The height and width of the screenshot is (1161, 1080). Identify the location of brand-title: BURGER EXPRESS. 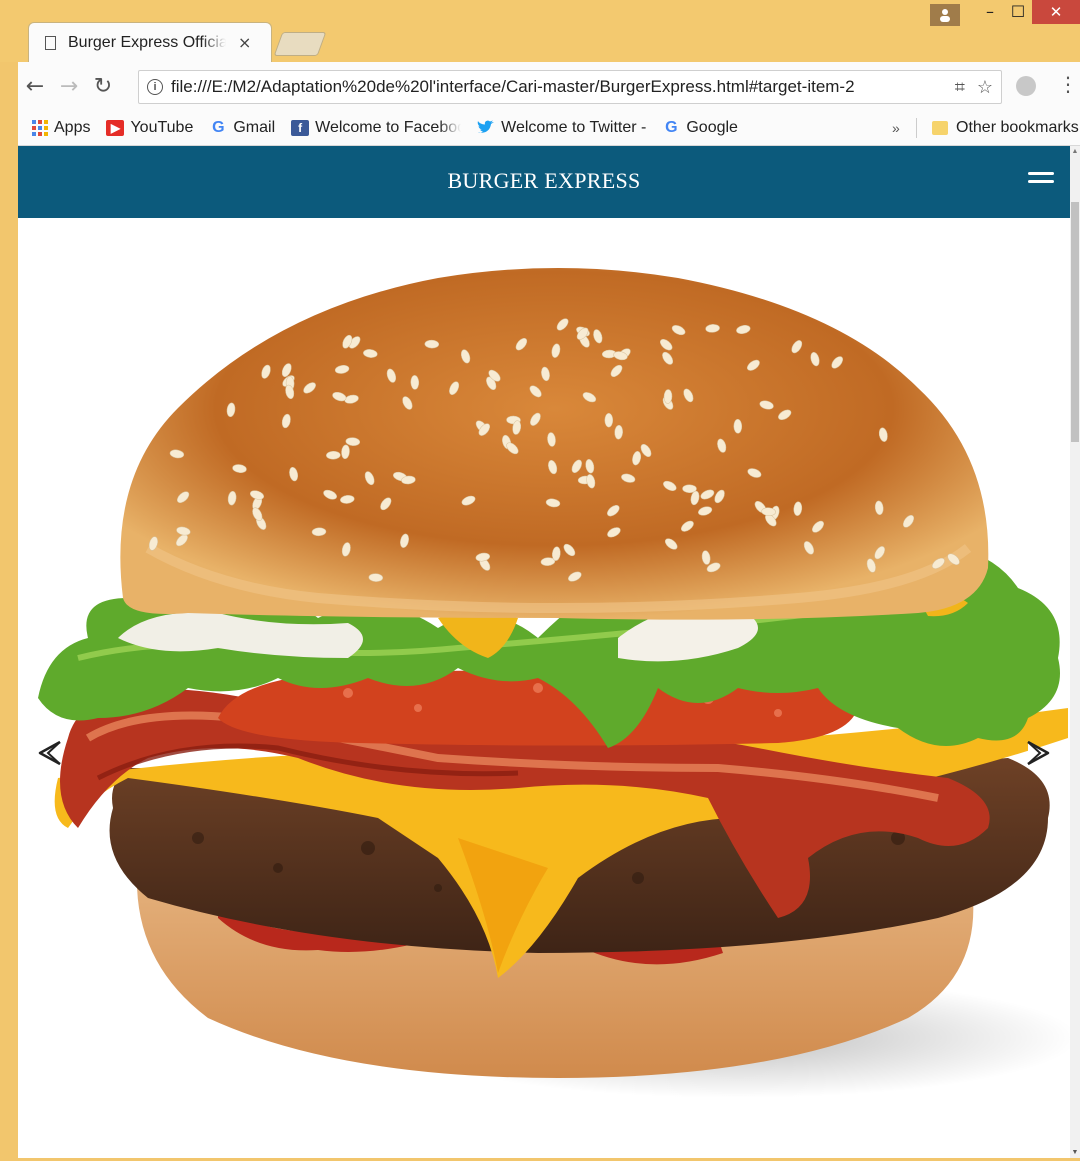
(544, 181).